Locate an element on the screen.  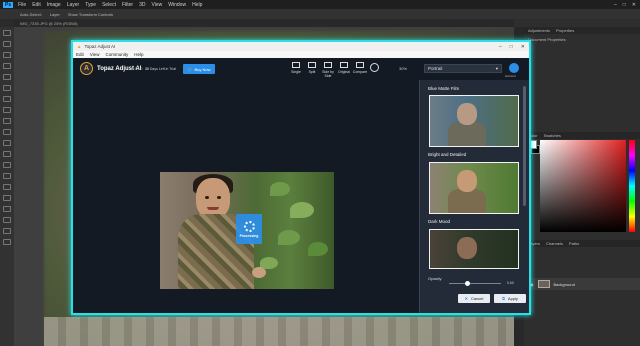
ps-menu-file: File is located at coordinates (22, 5).